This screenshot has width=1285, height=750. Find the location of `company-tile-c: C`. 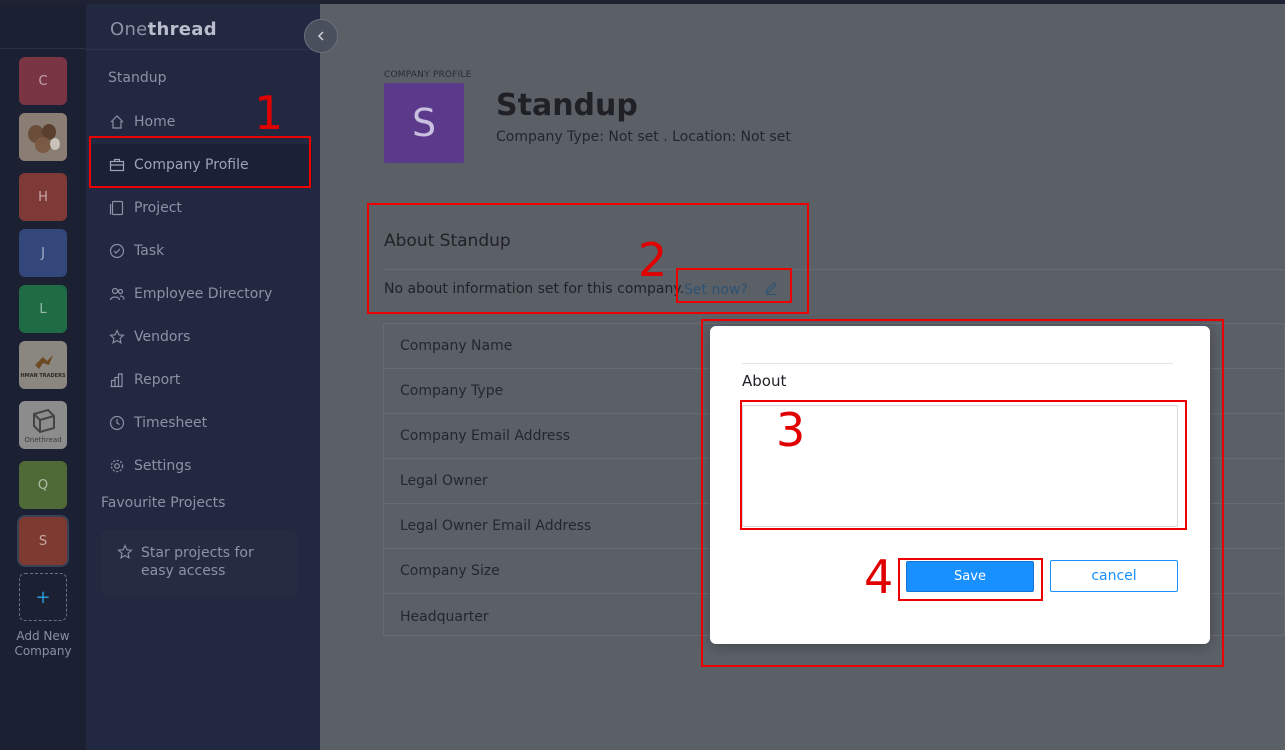

company-tile-c: C is located at coordinates (43, 81).